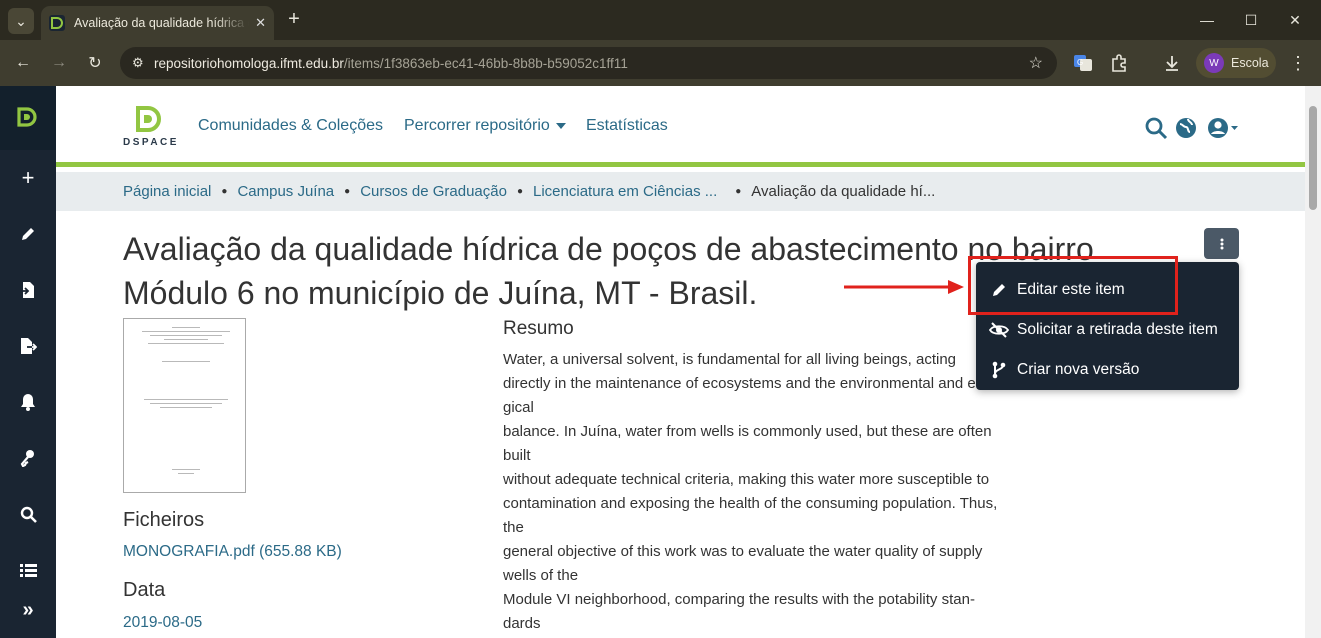  I want to click on caret-down-icon, so click(560, 125).